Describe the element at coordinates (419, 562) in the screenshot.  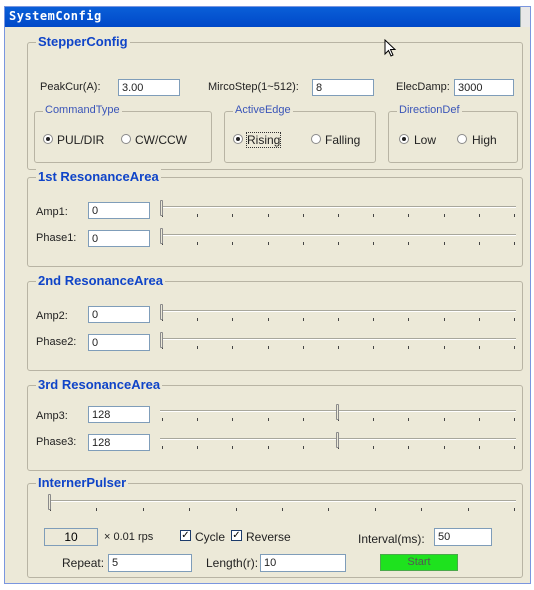
I see `start-button: Start` at that location.